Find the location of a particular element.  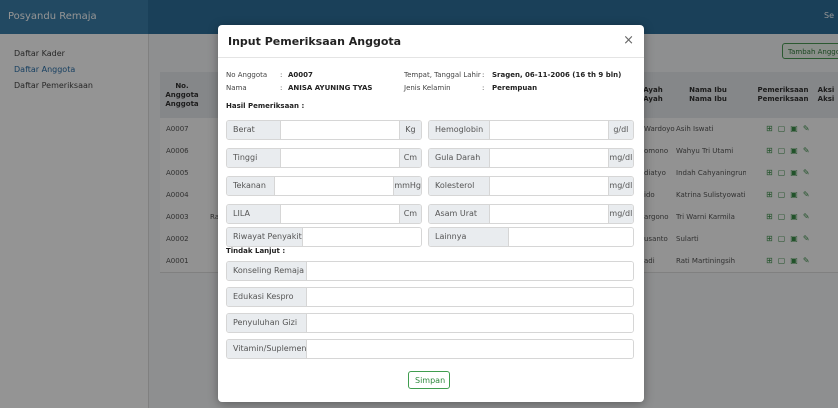

lainnya-group: Lainnya is located at coordinates (531, 237).